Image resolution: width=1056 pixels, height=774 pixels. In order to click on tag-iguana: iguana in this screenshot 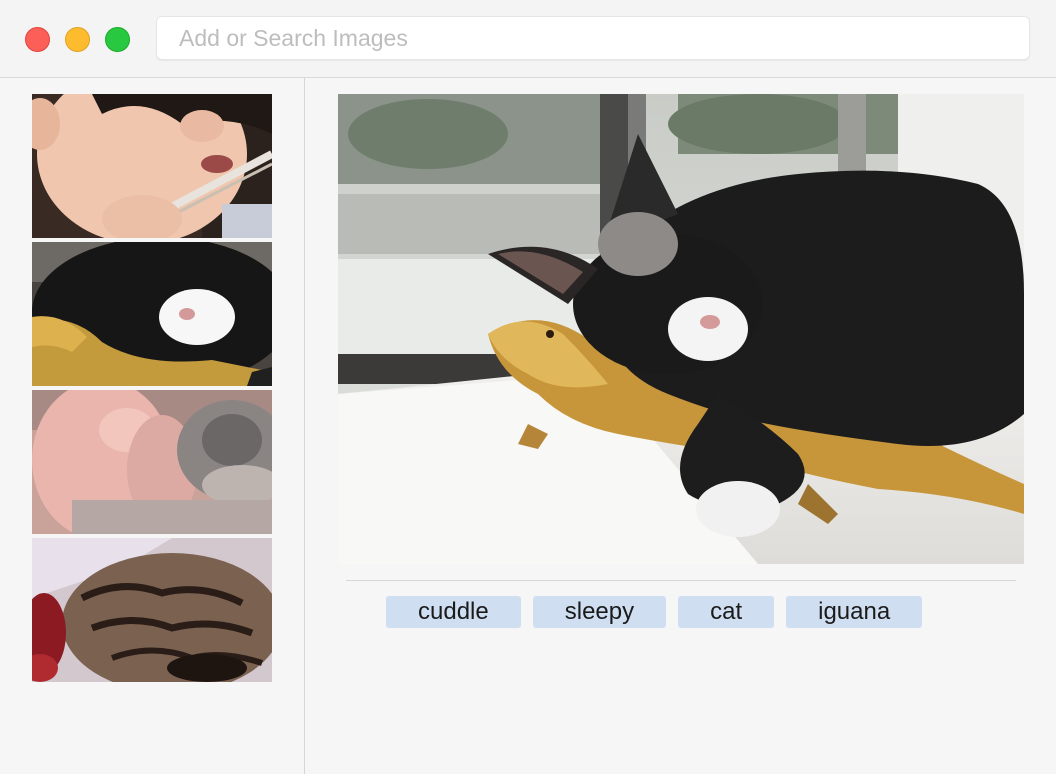, I will do `click(854, 612)`.